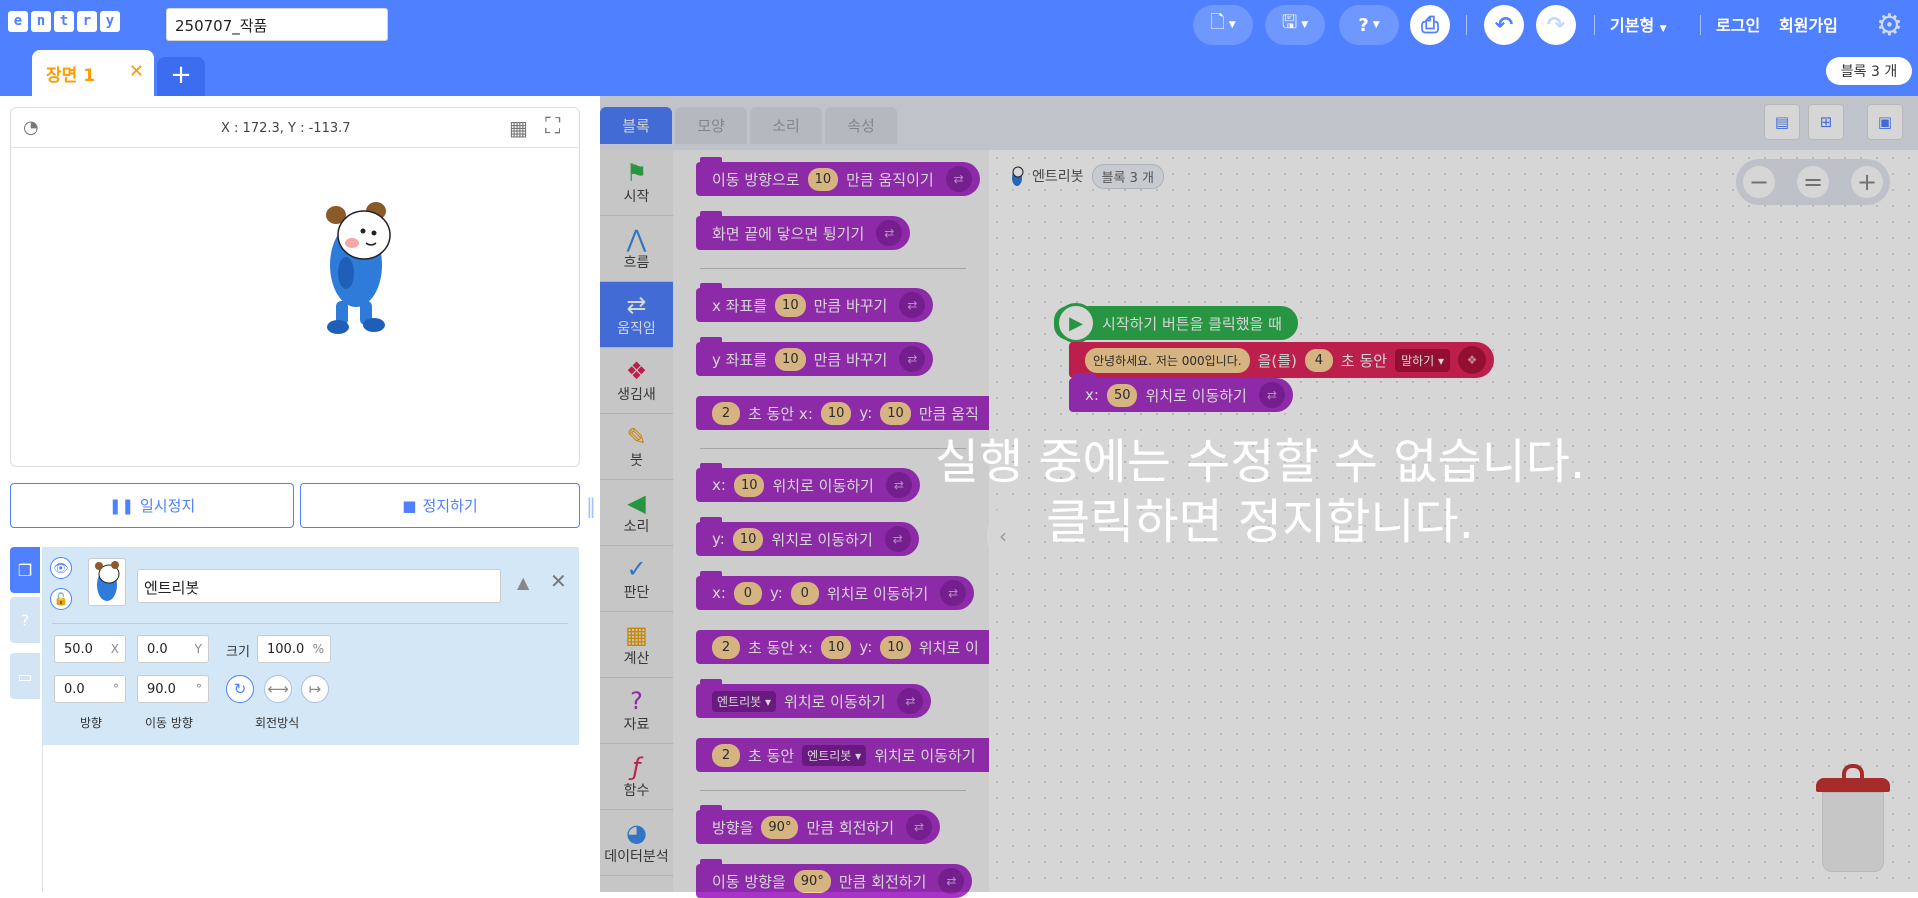 The image size is (1918, 898). Describe the element at coordinates (286, 128) in the screenshot. I see `mouse-coordinates: X : 172.3, Y : -113.7` at that location.